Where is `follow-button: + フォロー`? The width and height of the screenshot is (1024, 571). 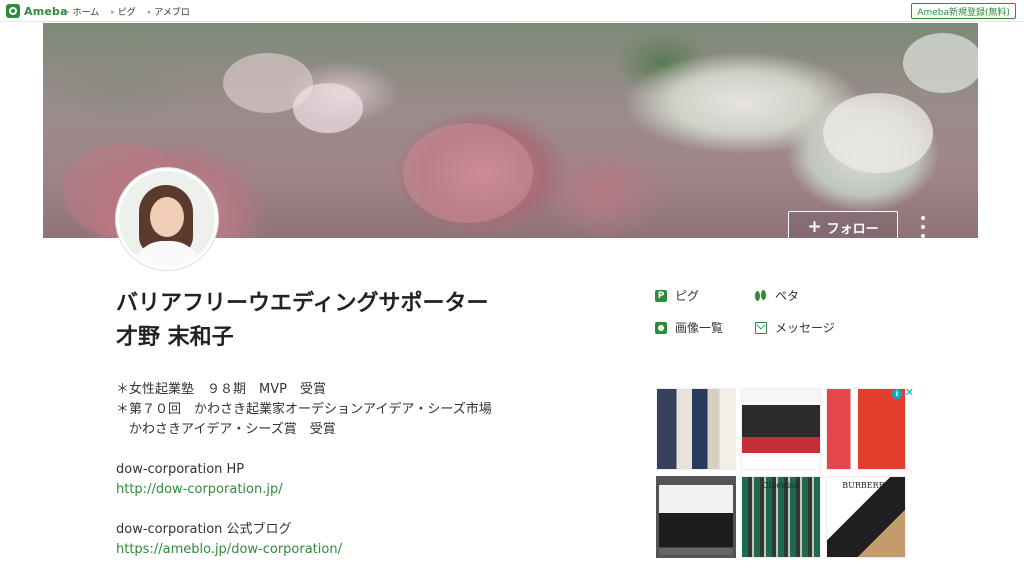 follow-button: + フォロー is located at coordinates (843, 224).